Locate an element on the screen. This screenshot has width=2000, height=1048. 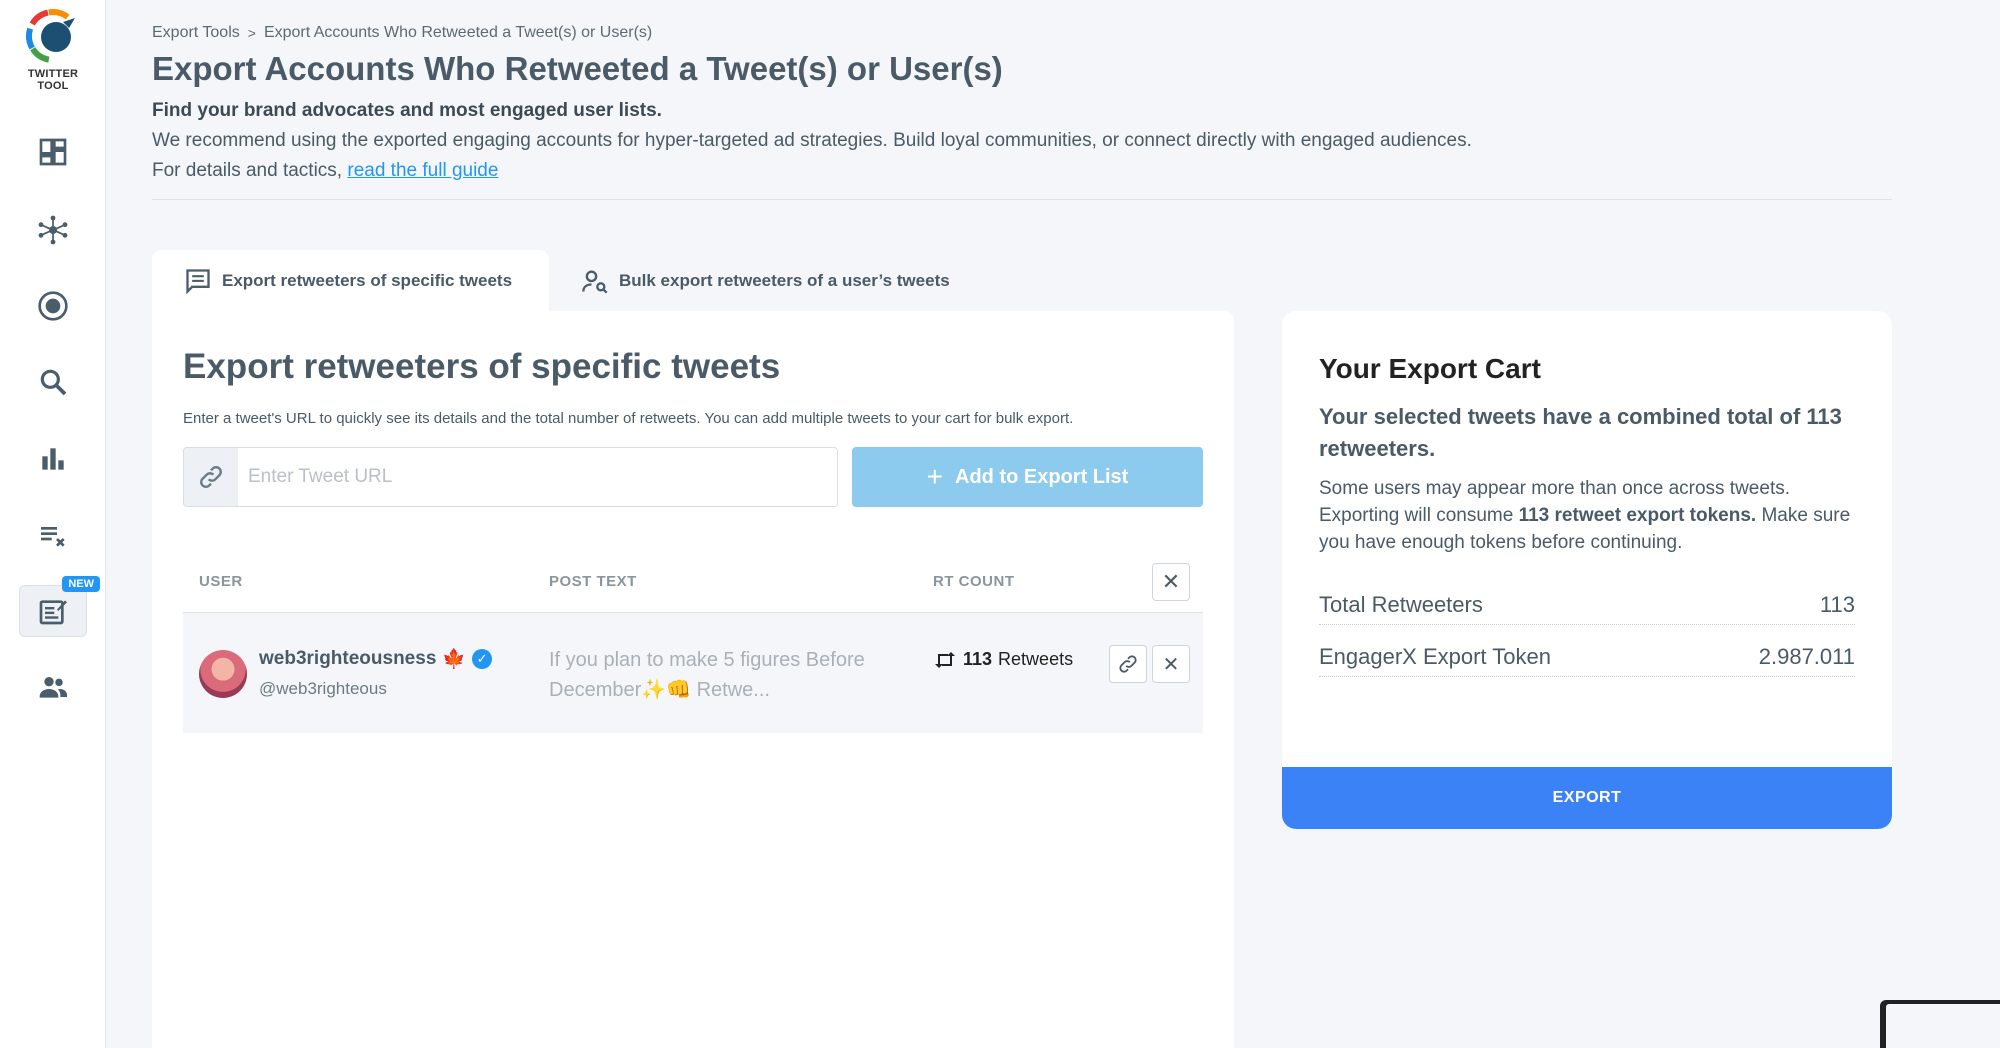
bar-chart-icon is located at coordinates (53, 459).